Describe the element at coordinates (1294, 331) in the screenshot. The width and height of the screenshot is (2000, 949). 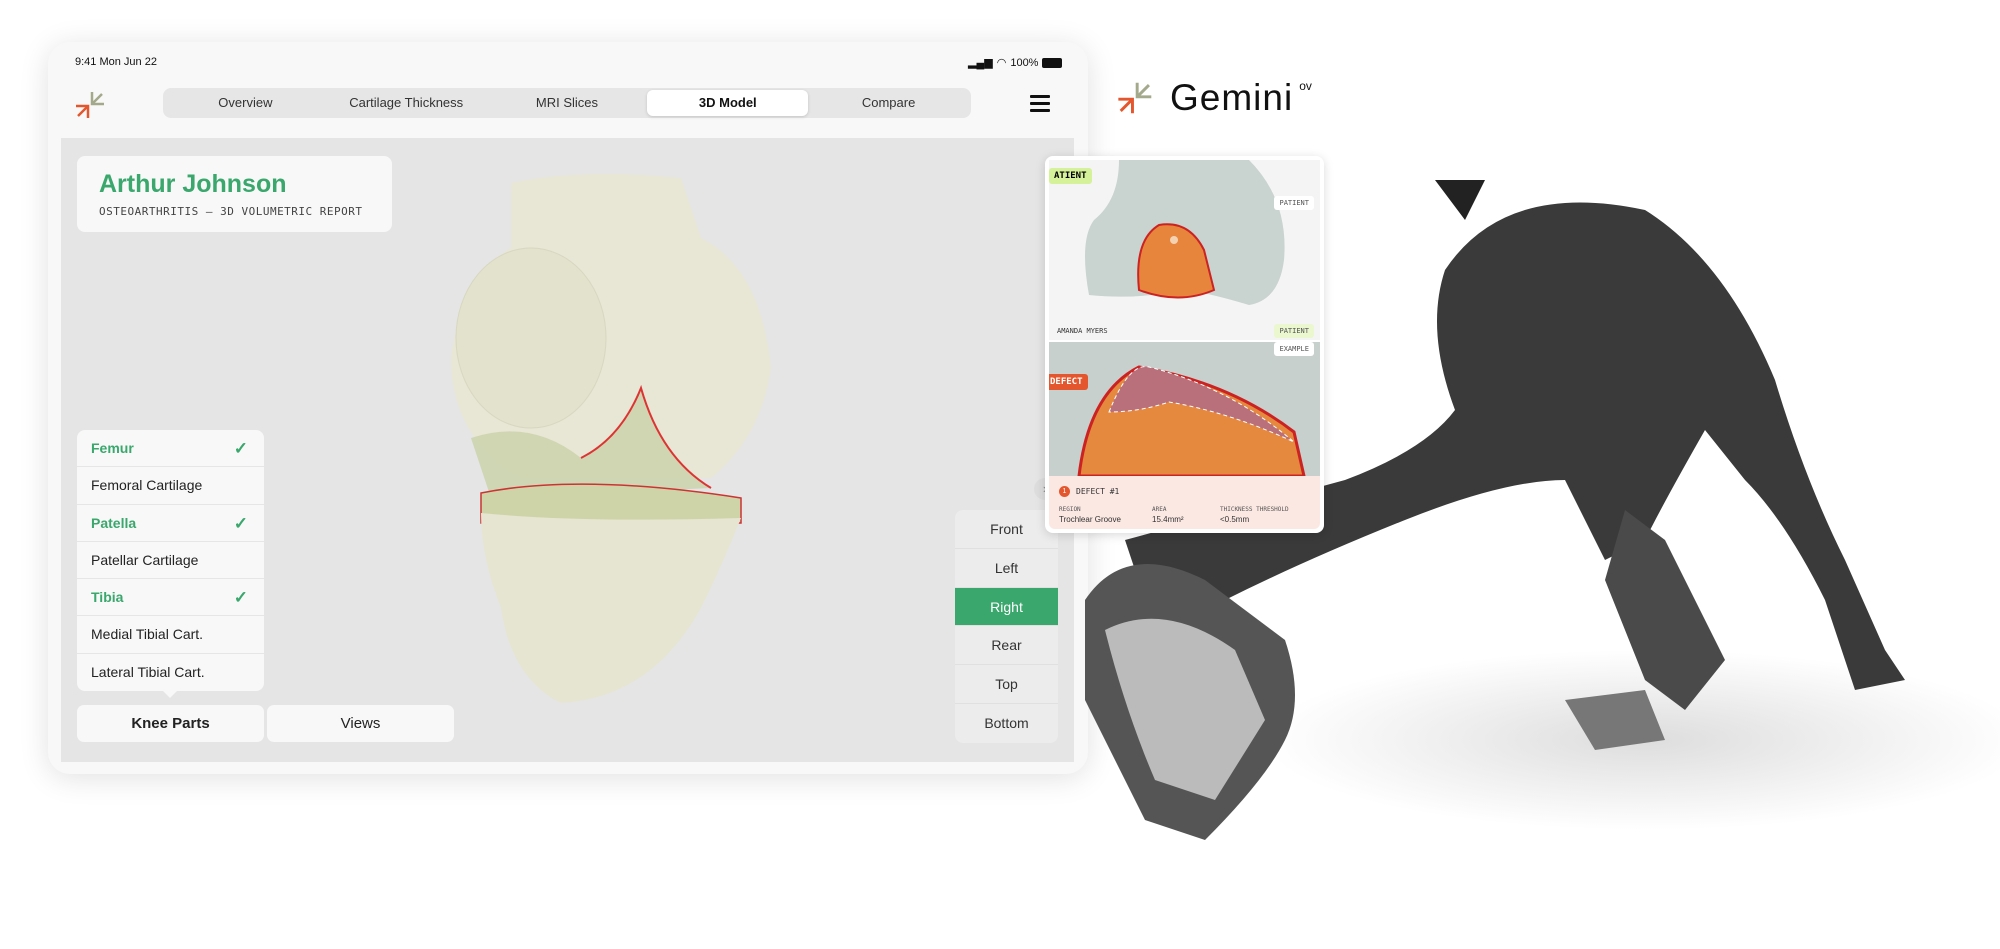
I see `patient-tag: PATIENT` at that location.